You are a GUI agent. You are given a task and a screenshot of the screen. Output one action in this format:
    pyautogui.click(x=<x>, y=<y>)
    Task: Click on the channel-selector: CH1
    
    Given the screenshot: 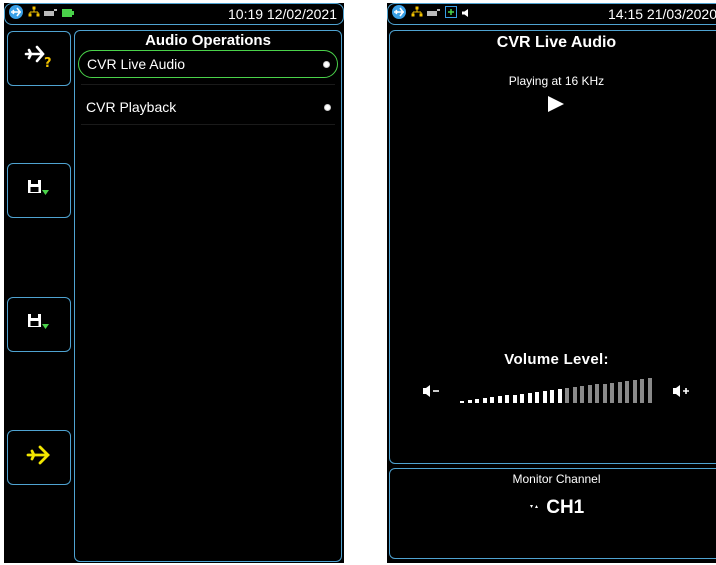 What is the action you would take?
    pyautogui.click(x=553, y=508)
    